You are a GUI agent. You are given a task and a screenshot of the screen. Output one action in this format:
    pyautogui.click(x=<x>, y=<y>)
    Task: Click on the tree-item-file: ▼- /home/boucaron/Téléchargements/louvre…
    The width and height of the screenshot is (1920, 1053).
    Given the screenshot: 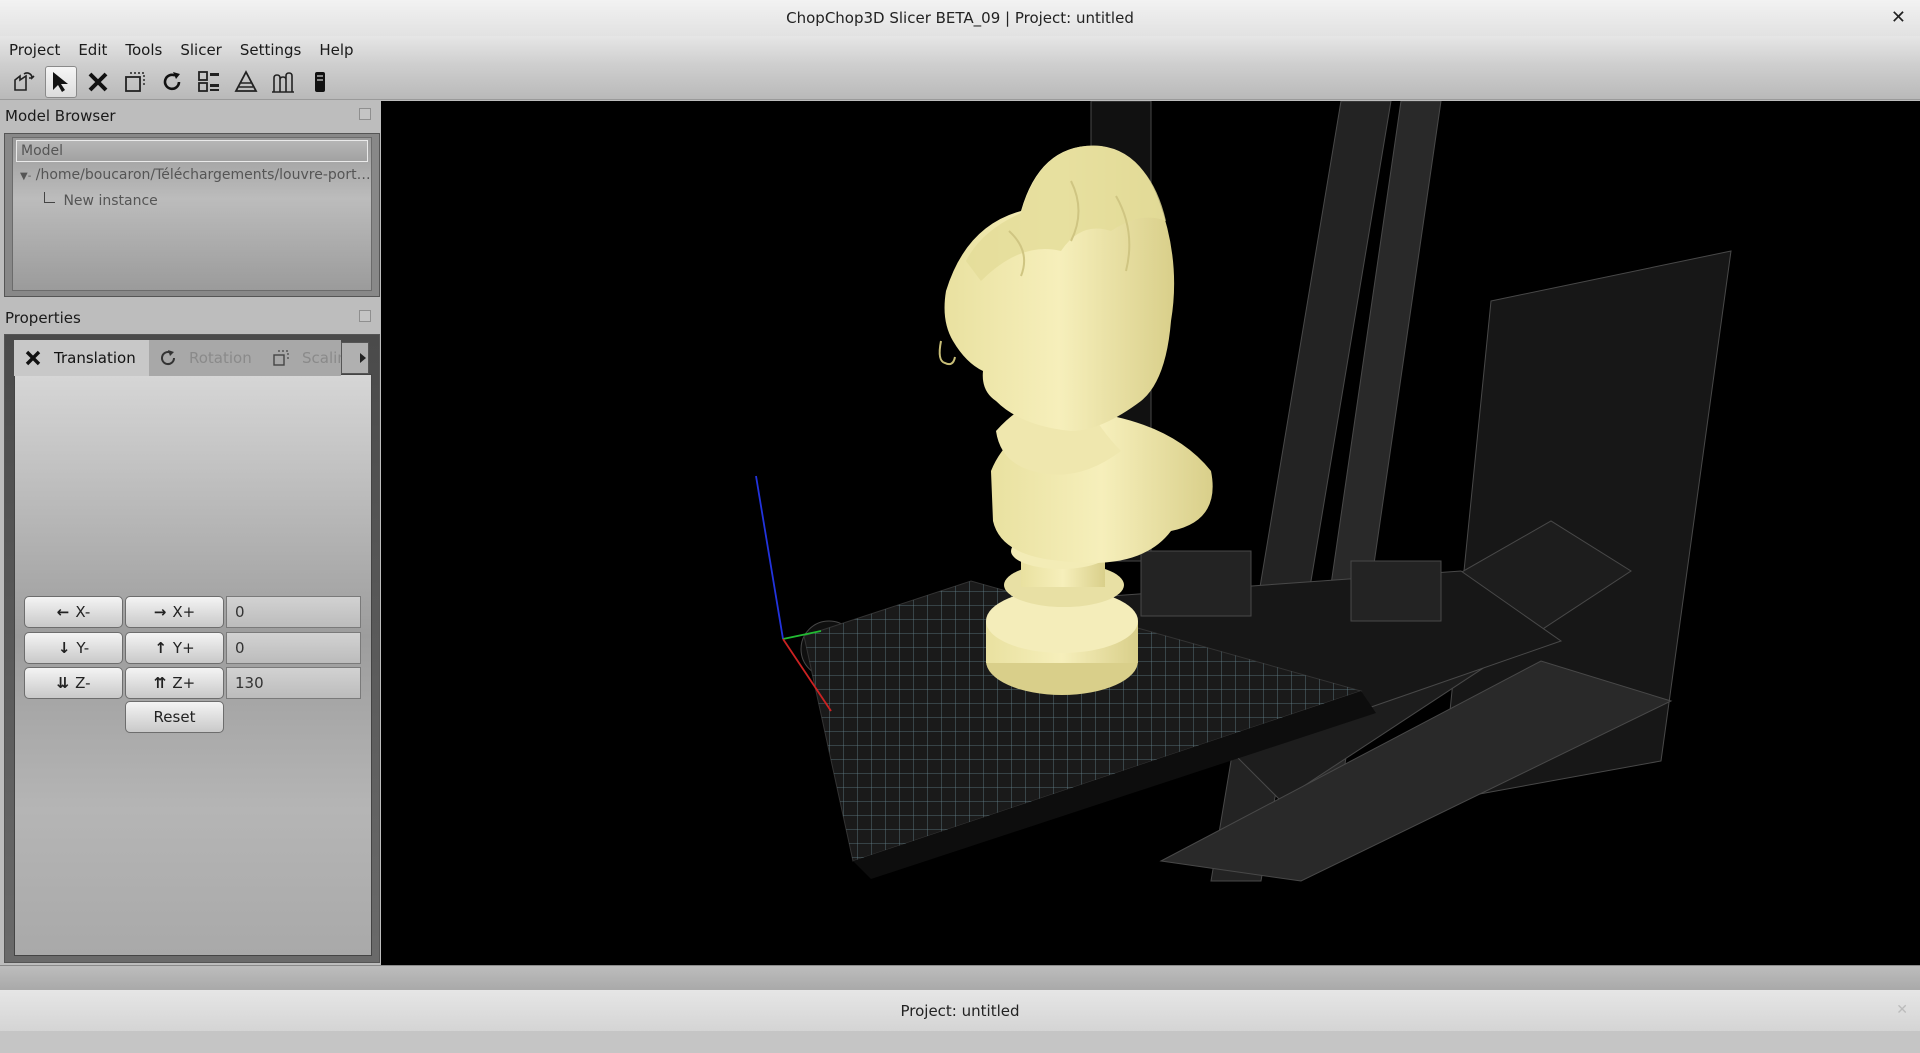 What is the action you would take?
    pyautogui.click(x=195, y=175)
    